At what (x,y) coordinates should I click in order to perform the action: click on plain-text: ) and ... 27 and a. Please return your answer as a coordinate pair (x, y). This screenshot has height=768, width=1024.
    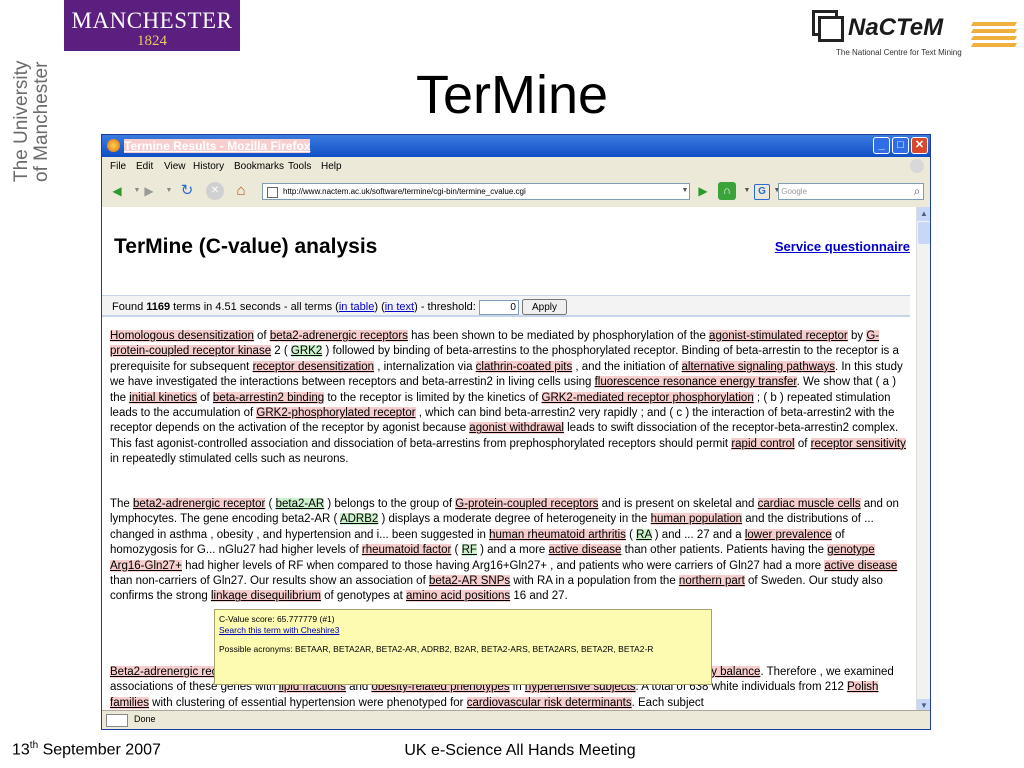
    Looking at the image, I should click on (698, 534).